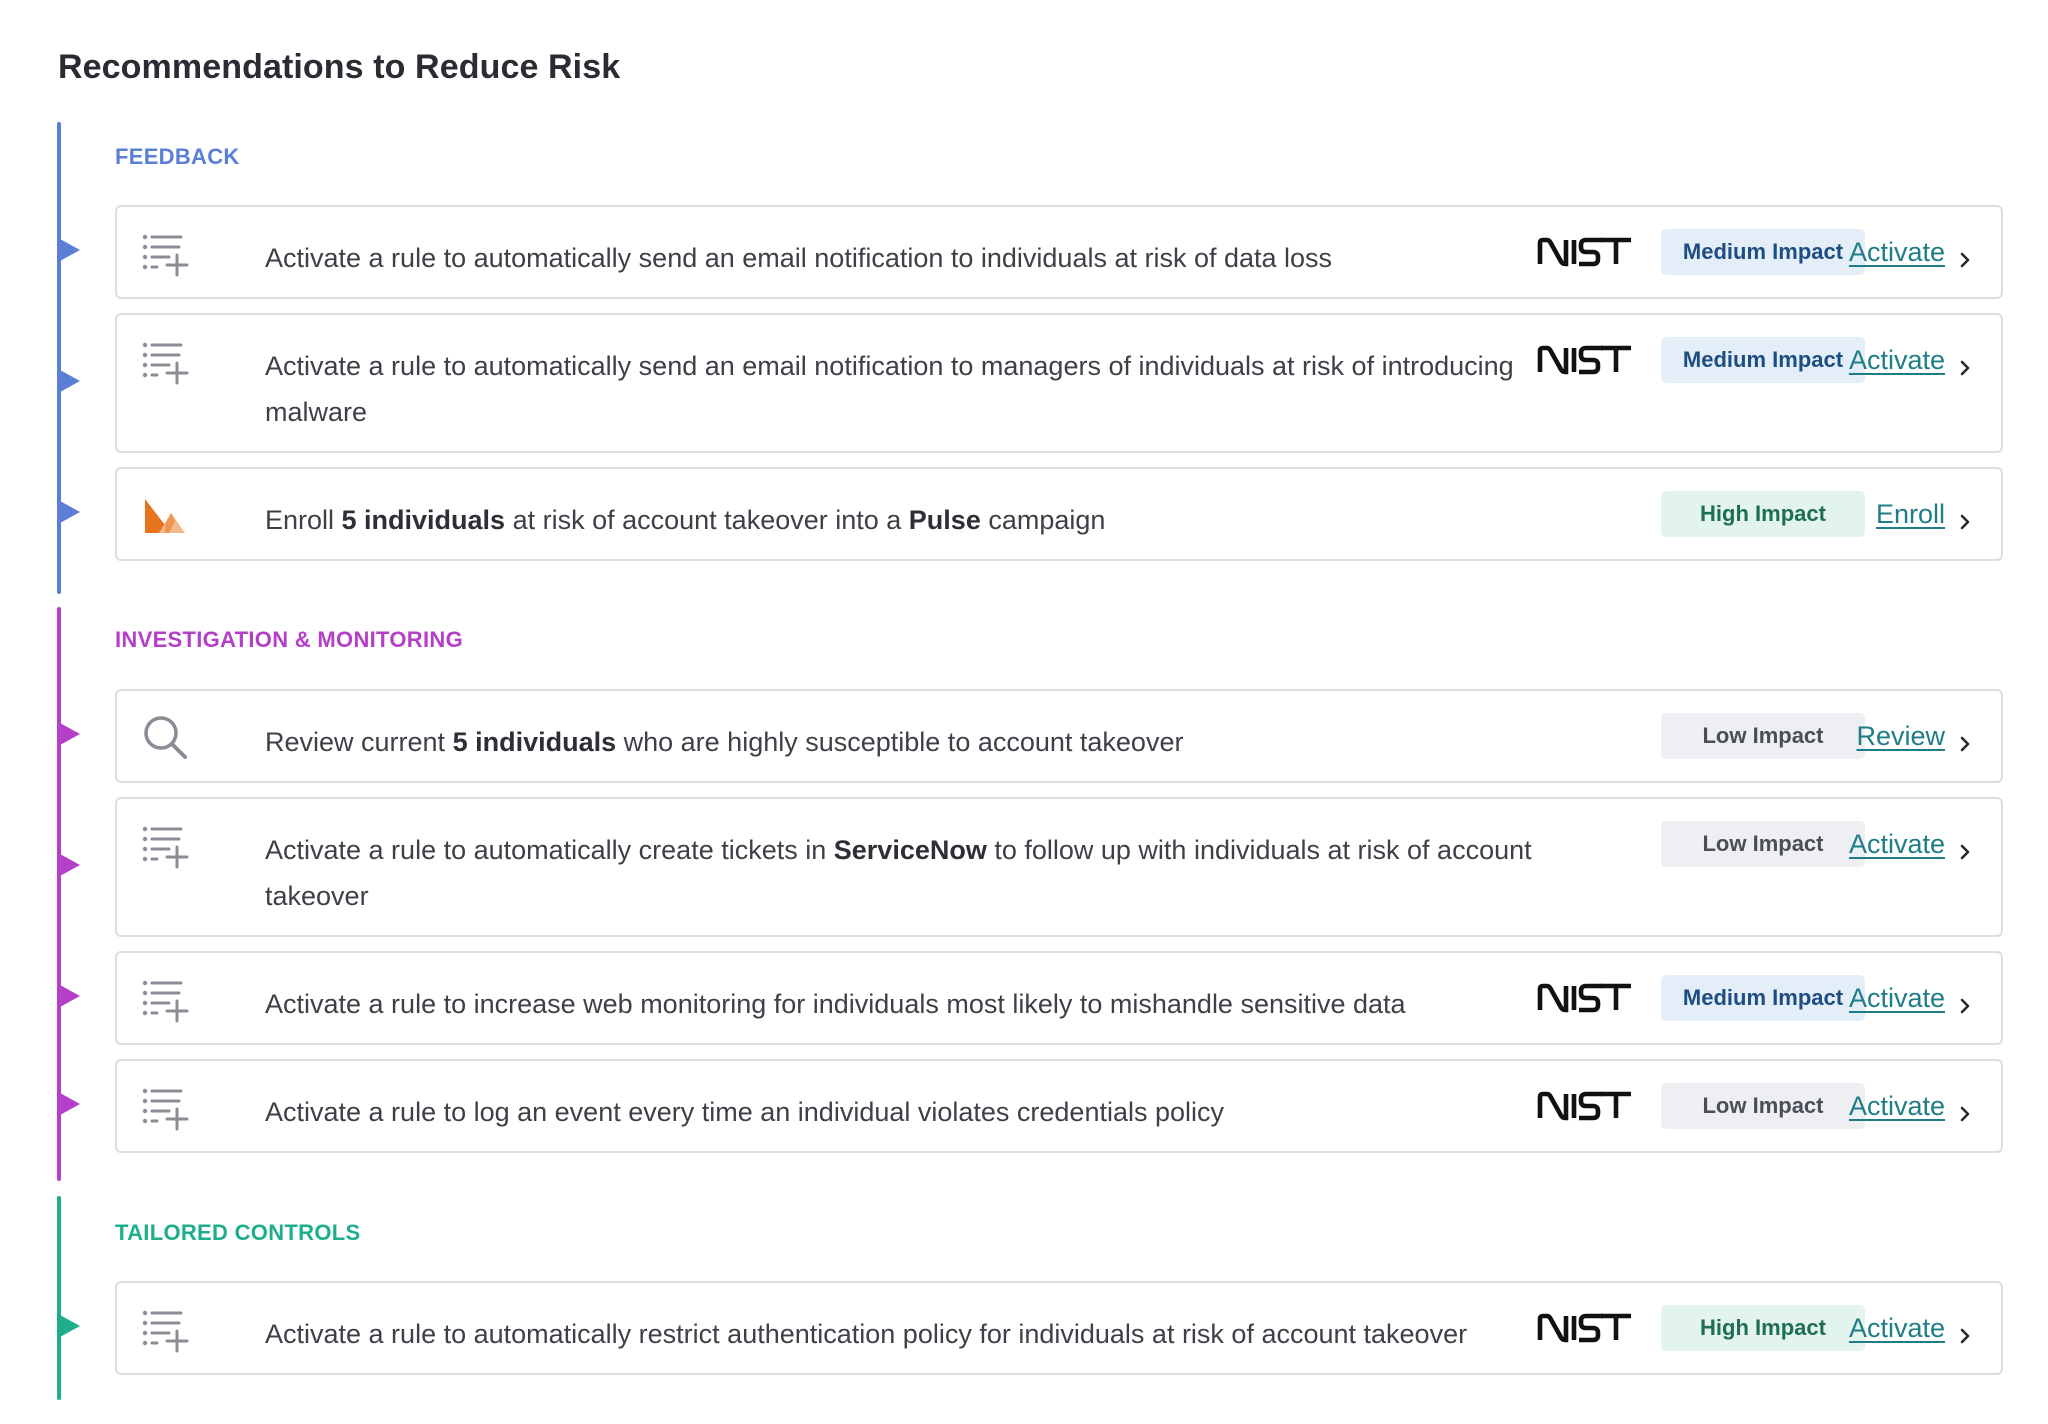 The image size is (2048, 1424). Describe the element at coordinates (238, 1232) in the screenshot. I see `section-heading: TAILORED CONTROLS` at that location.